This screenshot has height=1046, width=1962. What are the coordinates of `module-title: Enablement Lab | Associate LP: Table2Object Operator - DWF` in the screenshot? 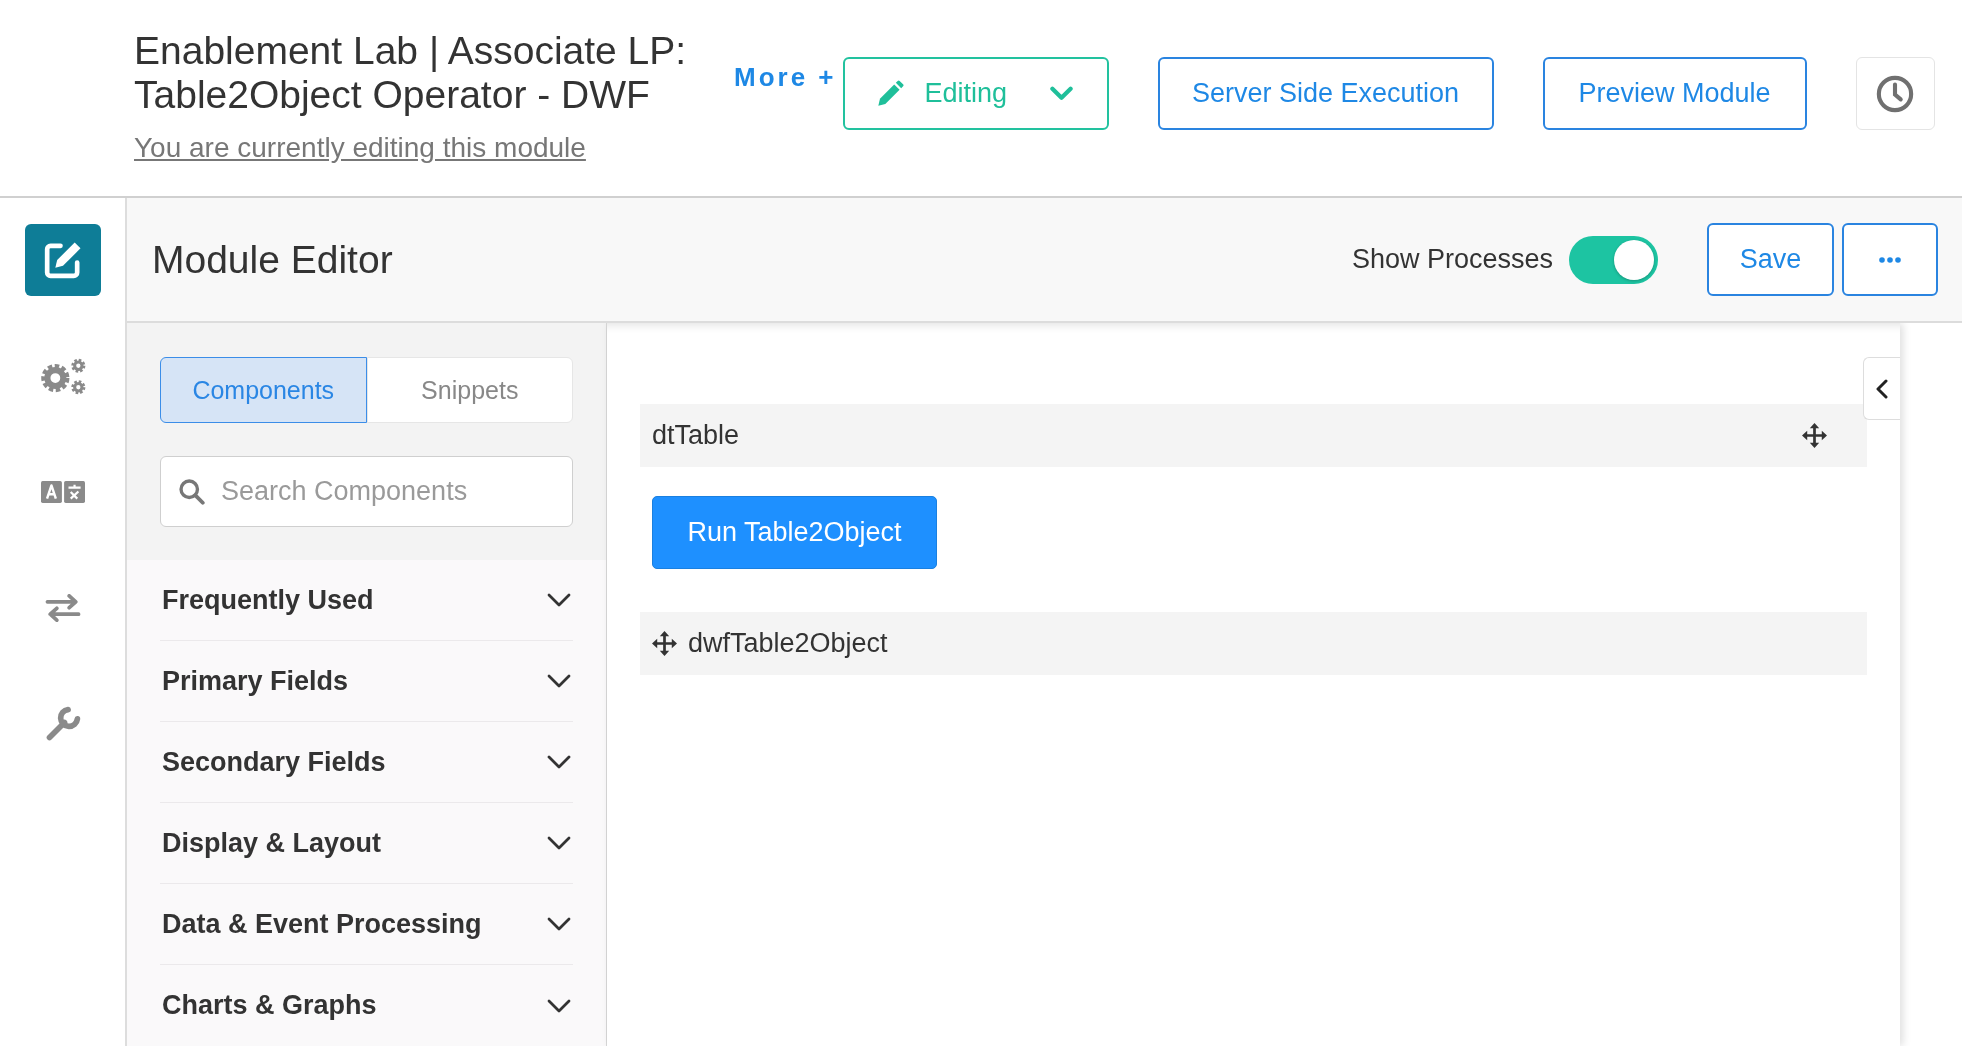 It's located at (411, 73).